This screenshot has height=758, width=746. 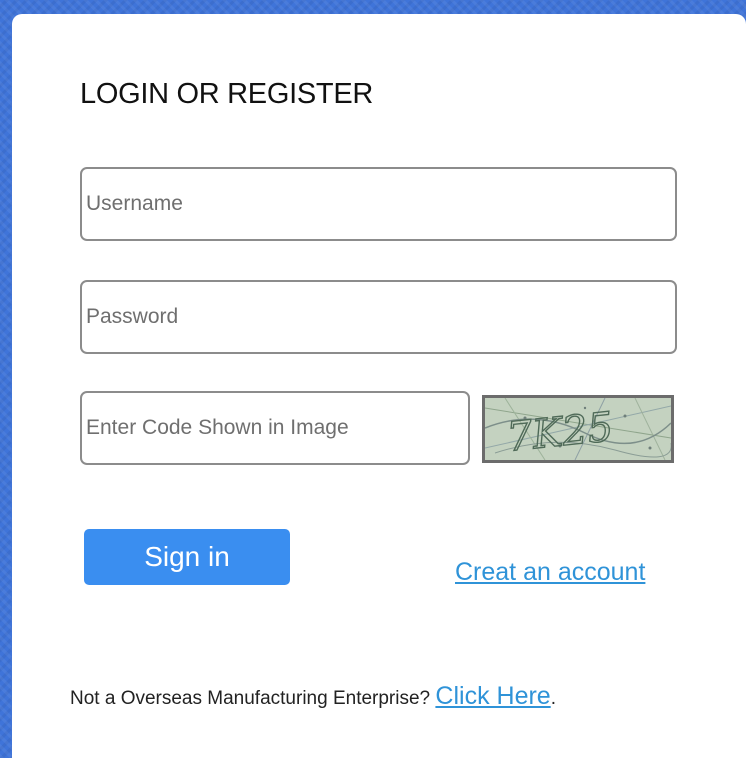 What do you see at coordinates (250, 698) in the screenshot?
I see `footer-prompt-text: Not a Overseas Manufacturing Enterprise?` at bounding box center [250, 698].